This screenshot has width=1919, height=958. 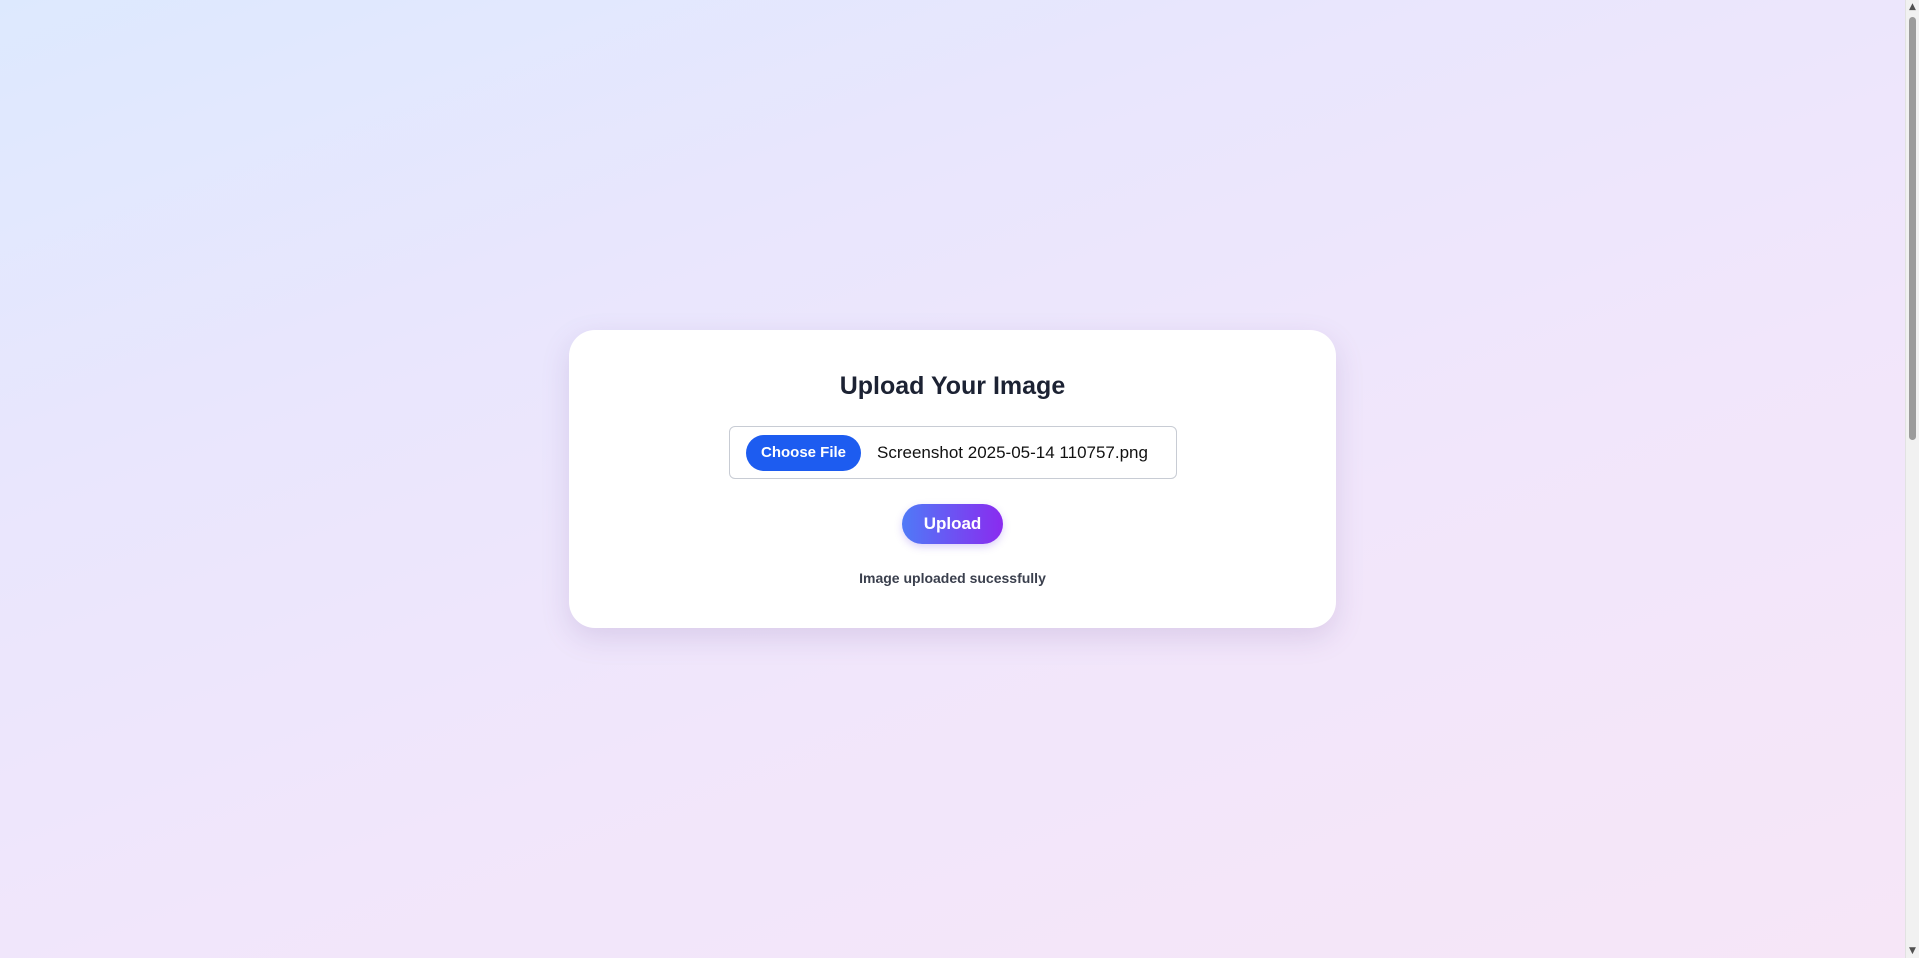 What do you see at coordinates (1012, 452) in the screenshot?
I see `selected-file-name: Screenshot 2025-05-14 110757.png` at bounding box center [1012, 452].